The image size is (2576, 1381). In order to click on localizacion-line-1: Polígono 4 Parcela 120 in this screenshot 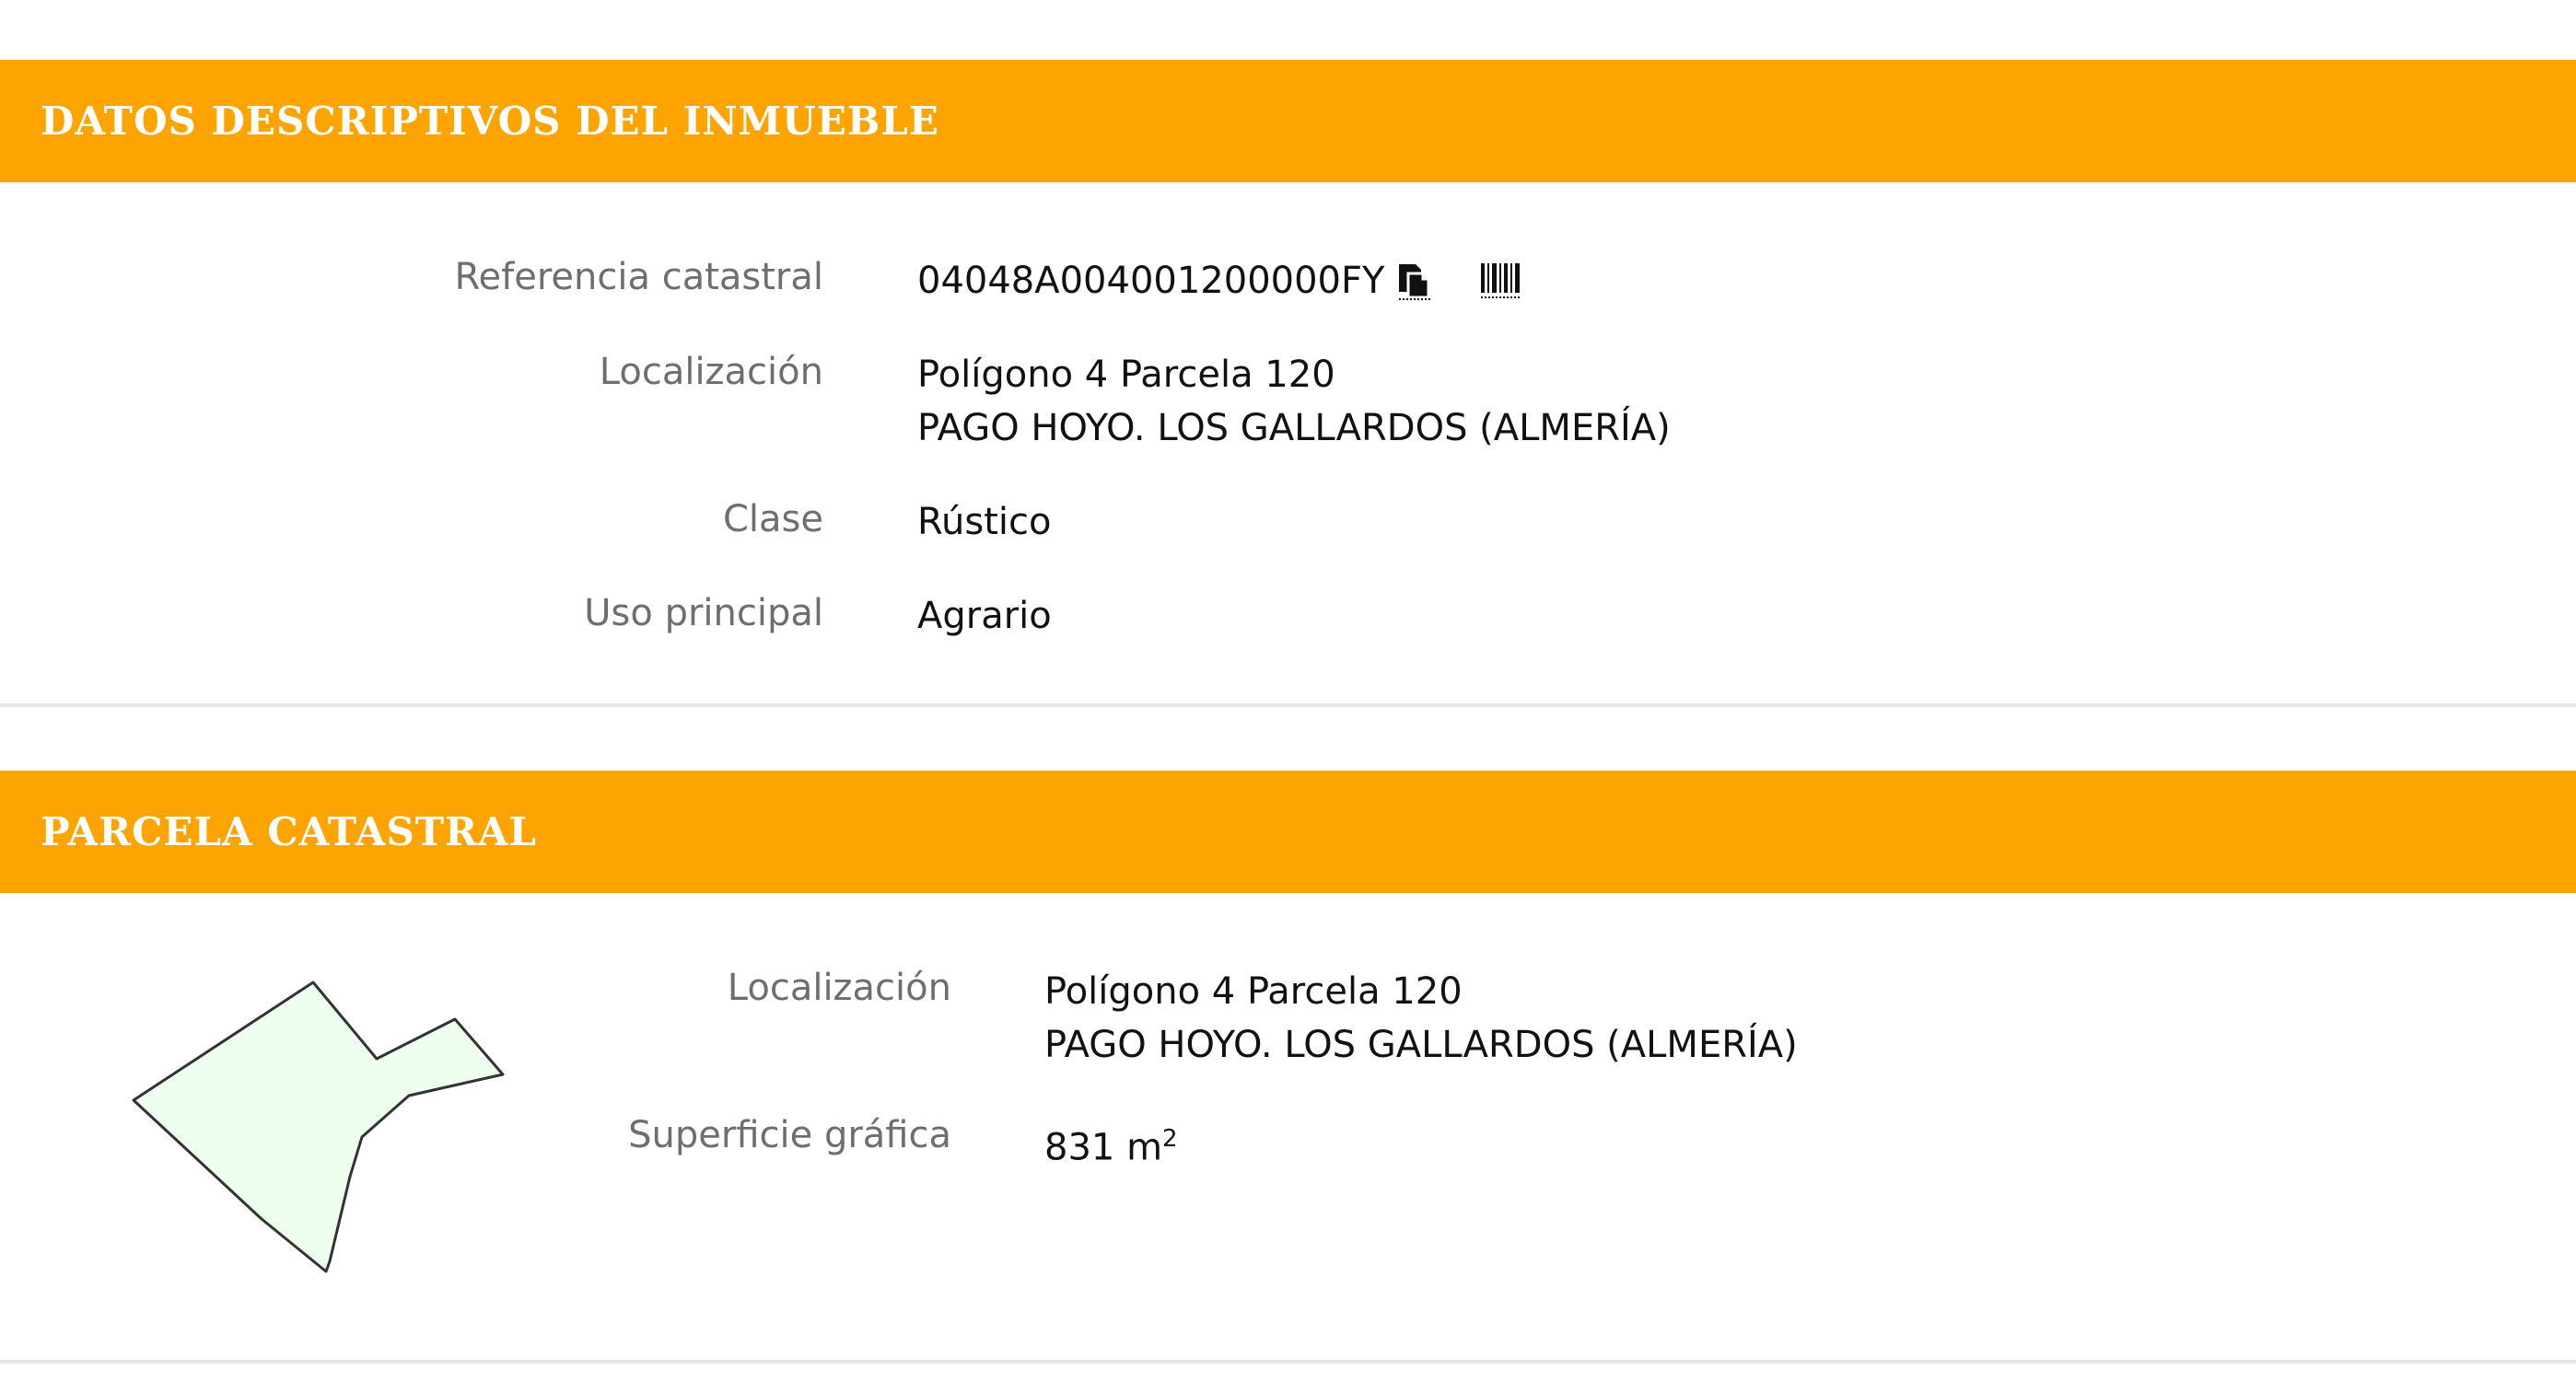, I will do `click(1126, 375)`.